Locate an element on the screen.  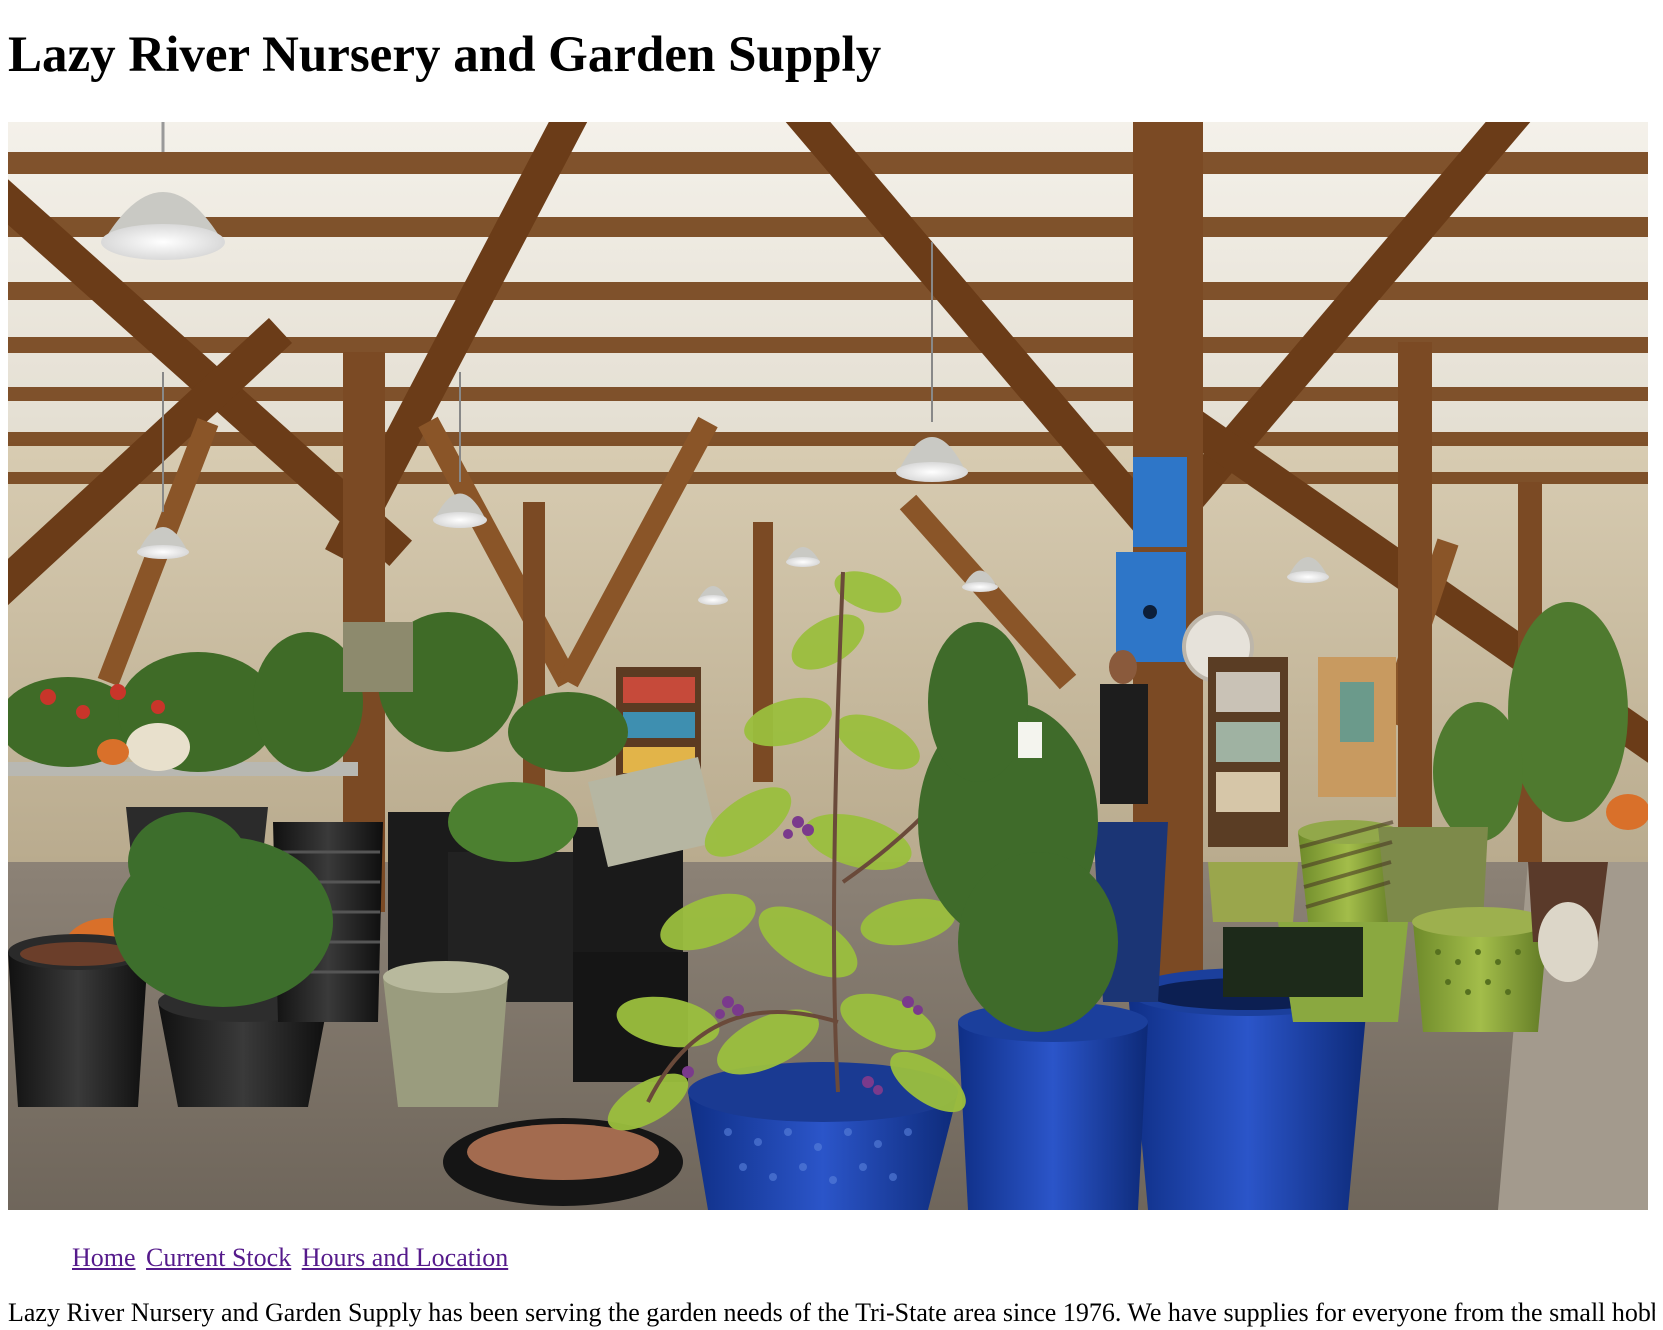
nav-link-hours-and-location: Hours and Location is located at coordinates (405, 1257).